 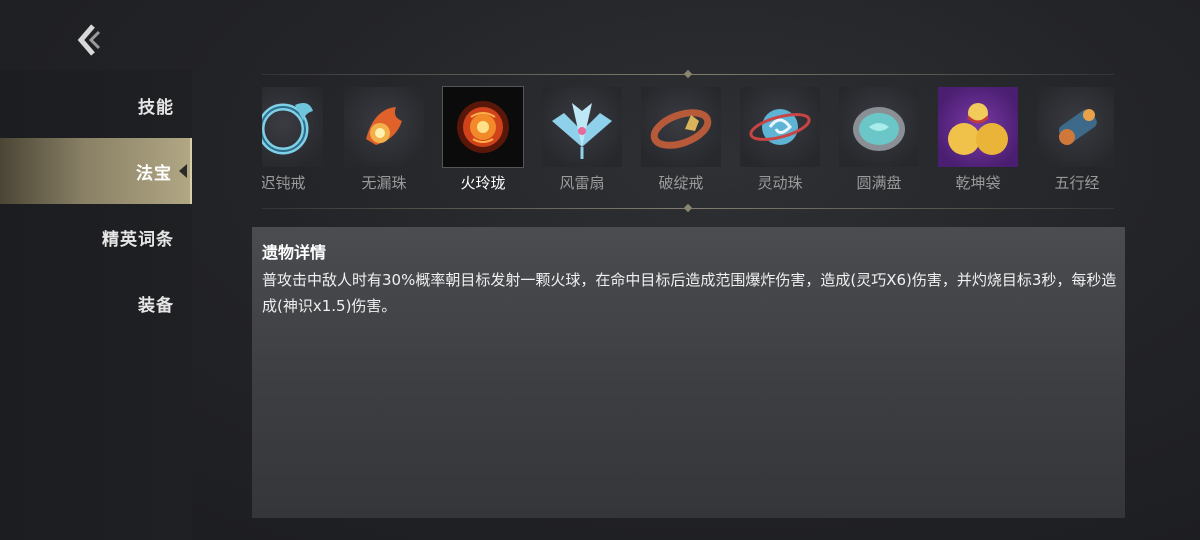 What do you see at coordinates (284, 183) in the screenshot?
I see `treasure-label: 迟钝戒` at bounding box center [284, 183].